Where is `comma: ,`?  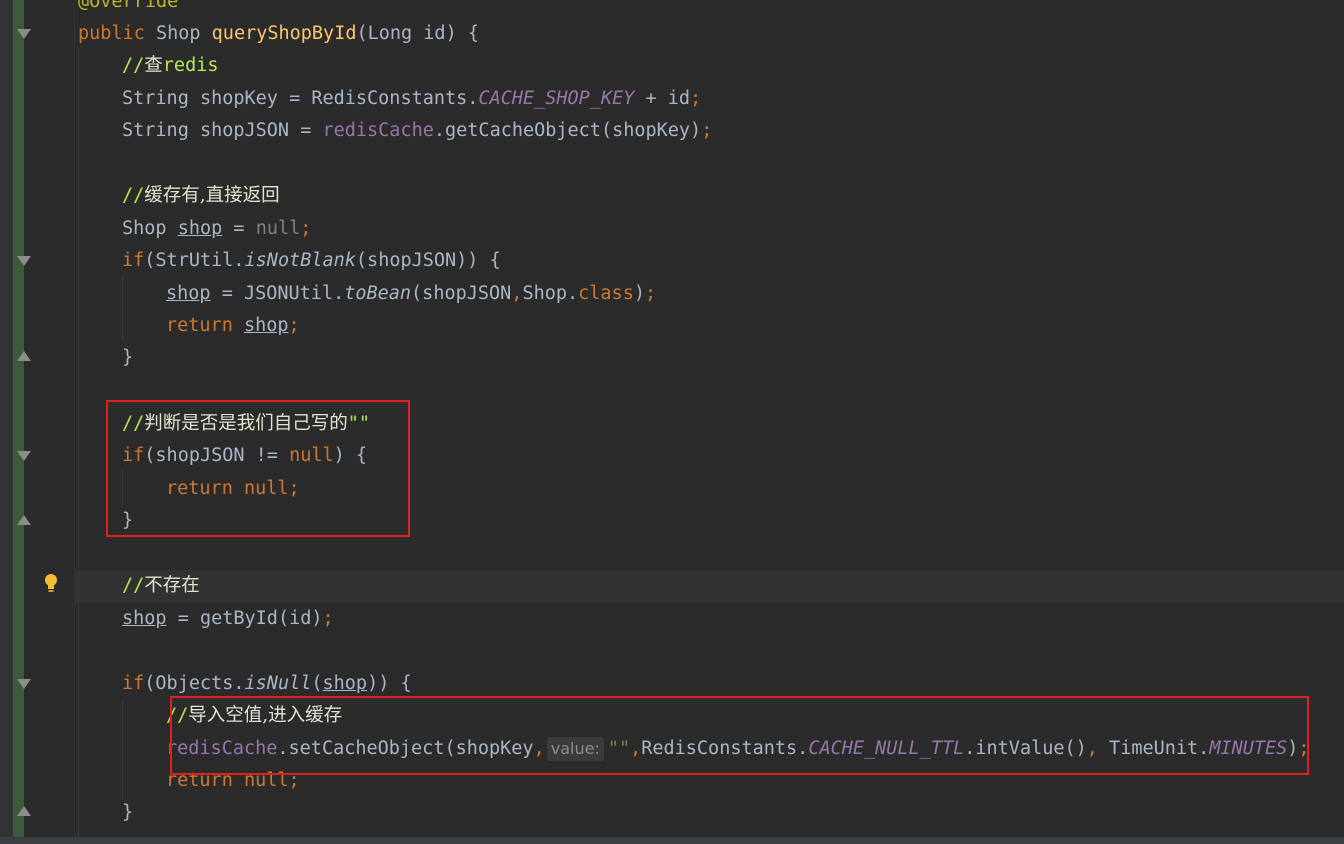 comma: , is located at coordinates (517, 293).